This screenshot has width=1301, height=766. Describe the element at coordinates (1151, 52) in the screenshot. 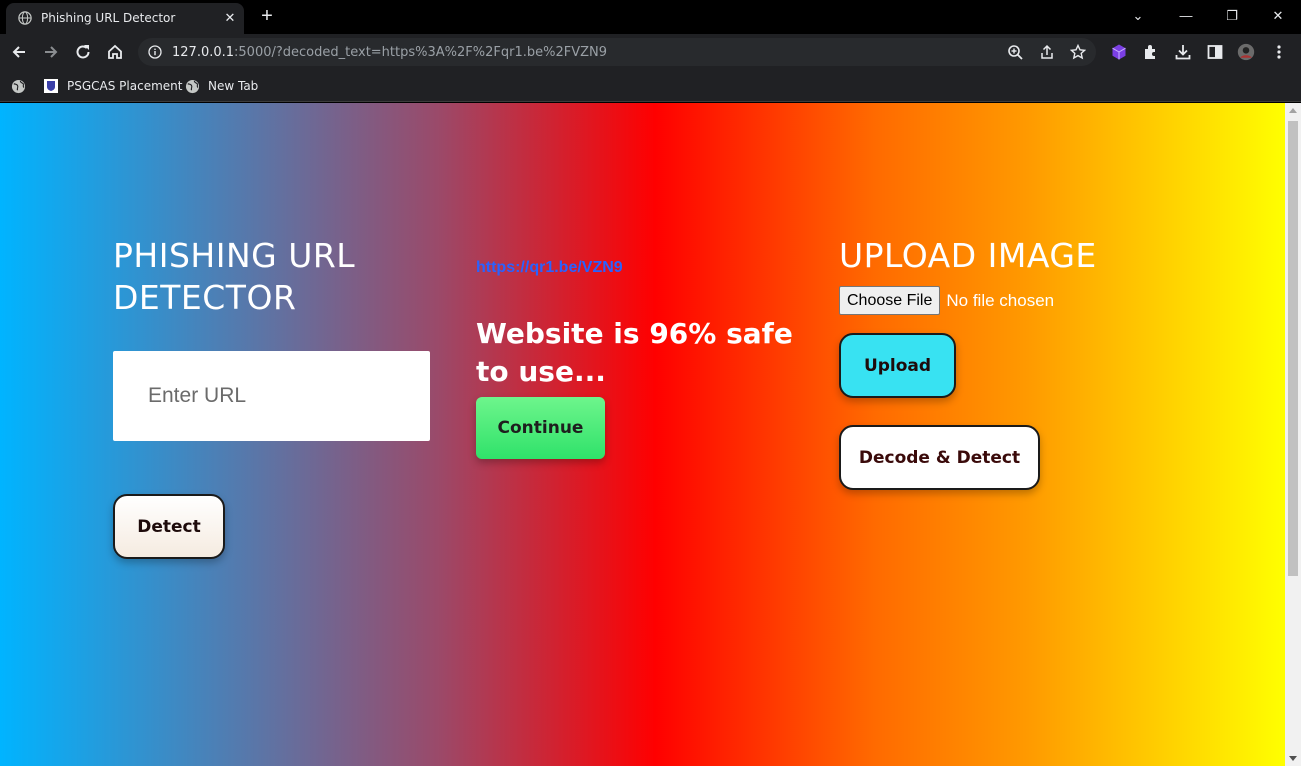

I see `extensions-puzzle-icon` at that location.